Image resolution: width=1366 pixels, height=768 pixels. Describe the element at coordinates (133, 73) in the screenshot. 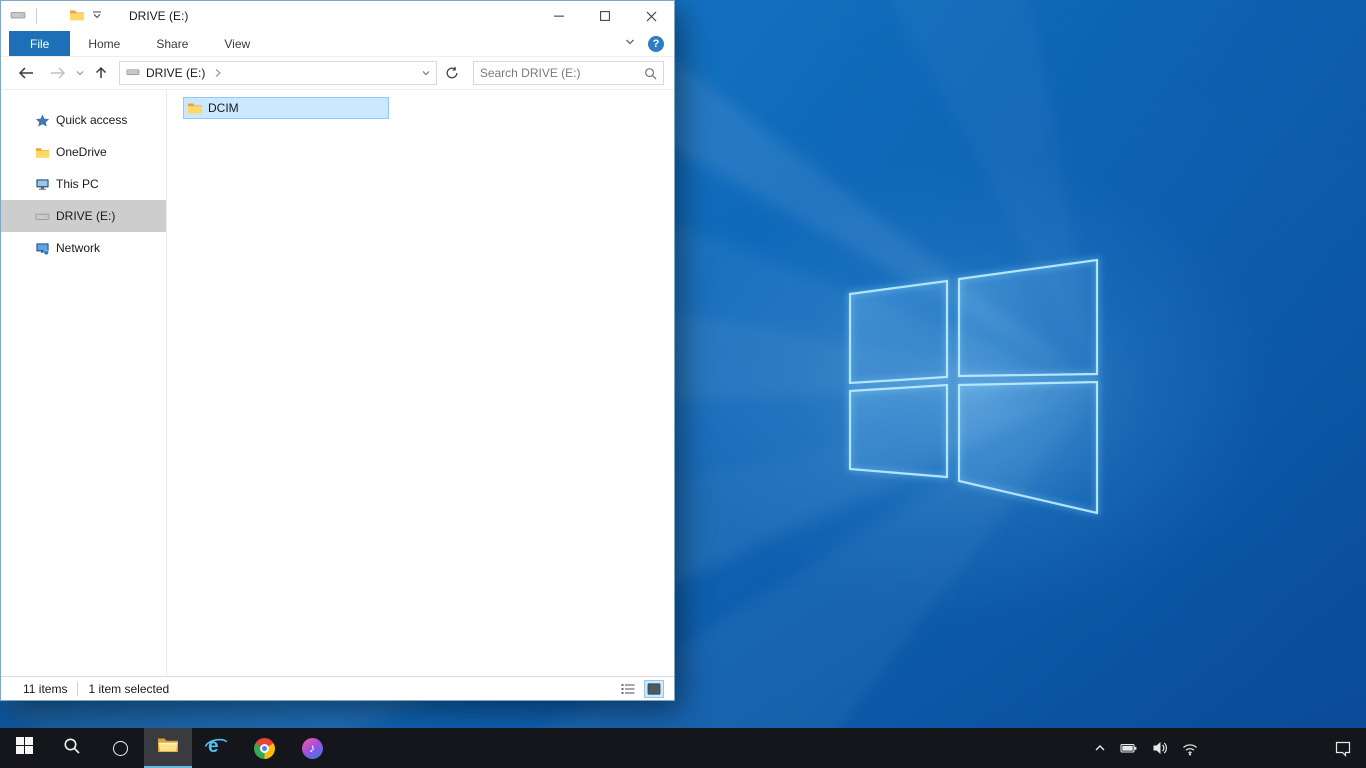

I see `address-drive-icon` at that location.